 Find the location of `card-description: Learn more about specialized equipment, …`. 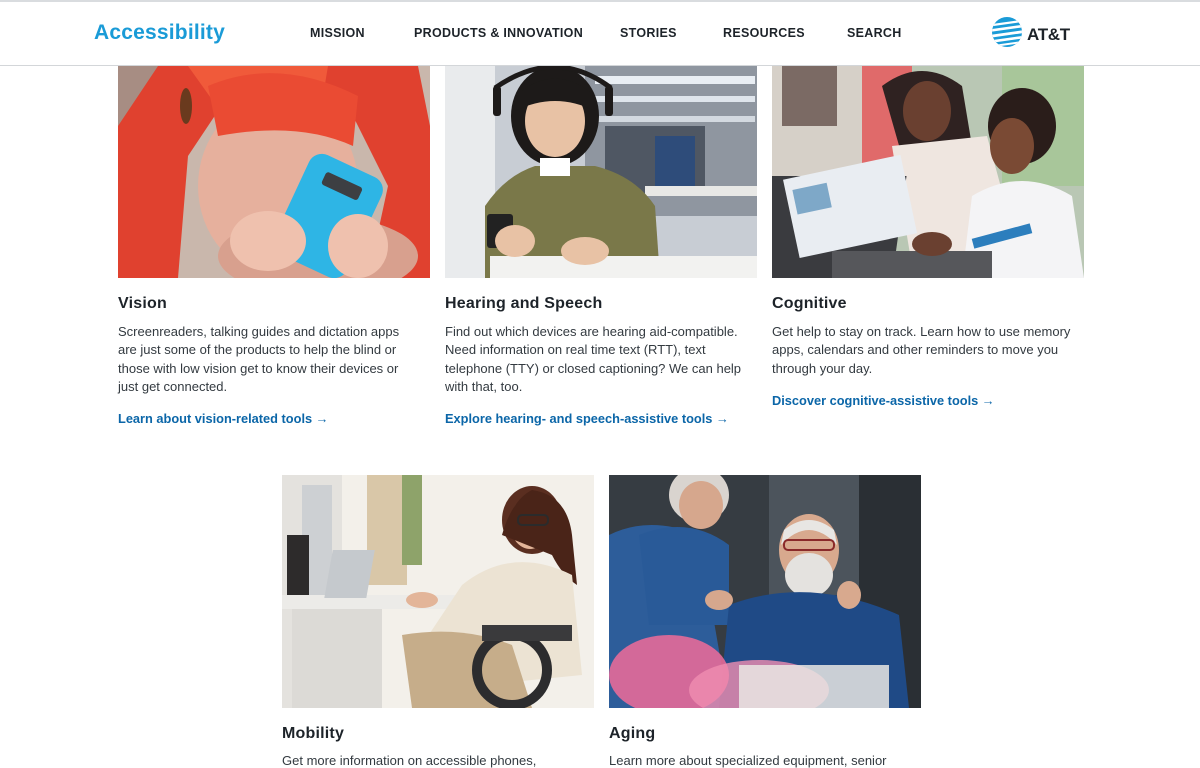

card-description: Learn more about specialized equipment, … is located at coordinates (748, 760).